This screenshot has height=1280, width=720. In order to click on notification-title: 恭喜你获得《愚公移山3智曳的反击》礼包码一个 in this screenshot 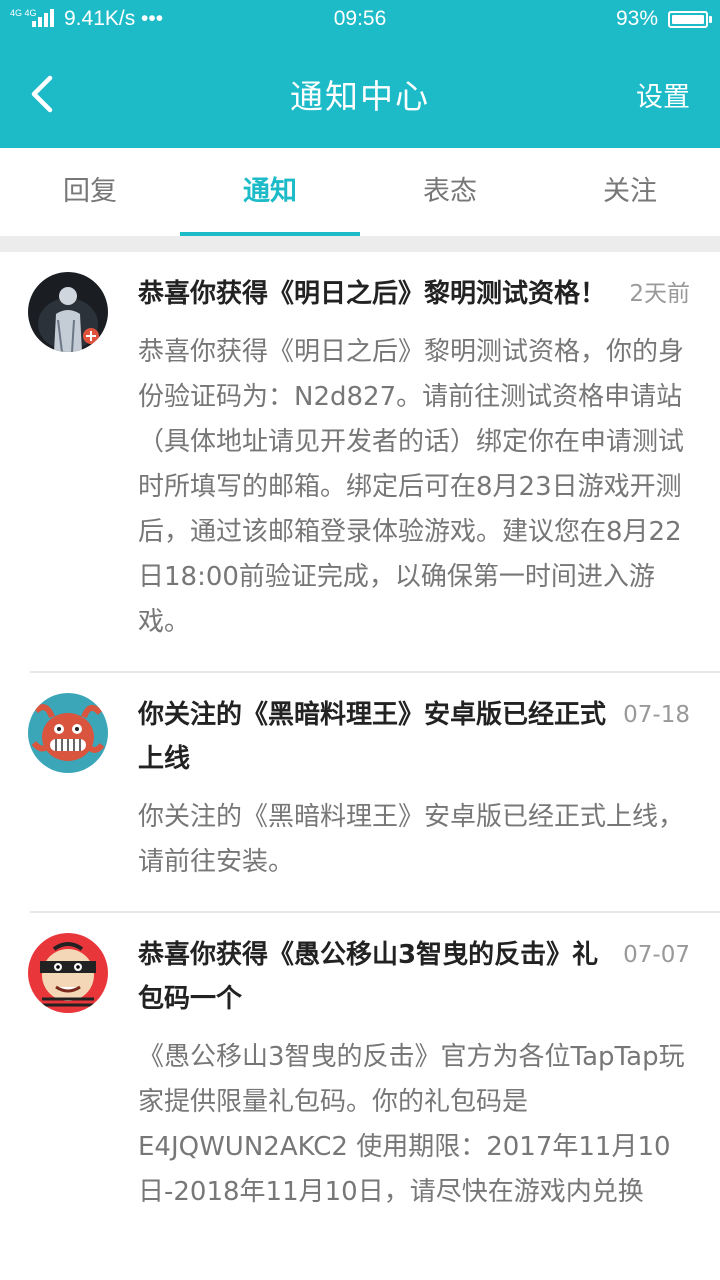, I will do `click(368, 977)`.